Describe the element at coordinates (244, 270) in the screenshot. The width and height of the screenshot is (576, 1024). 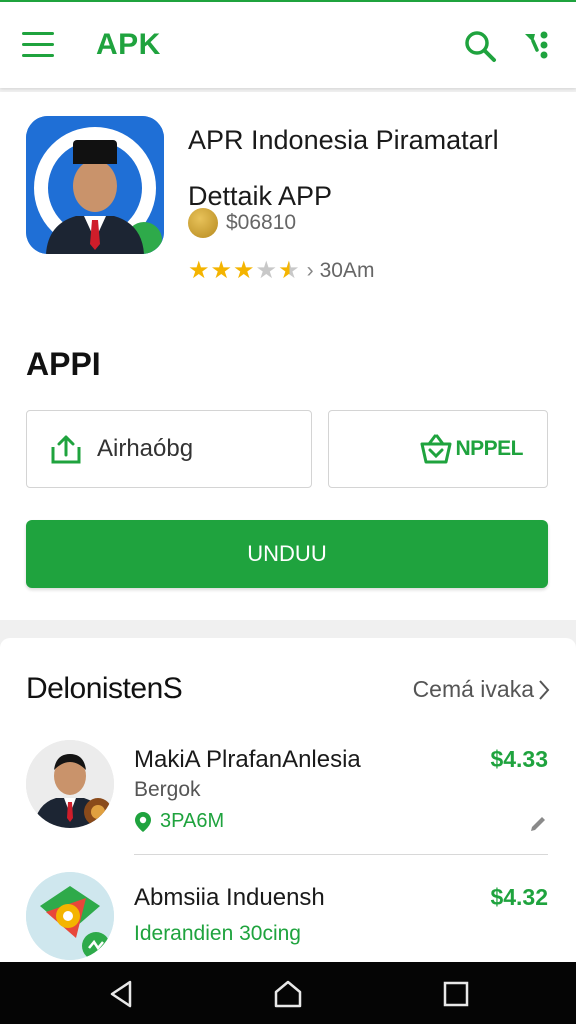
I see `rating-stars-icon: ★★★★★` at that location.